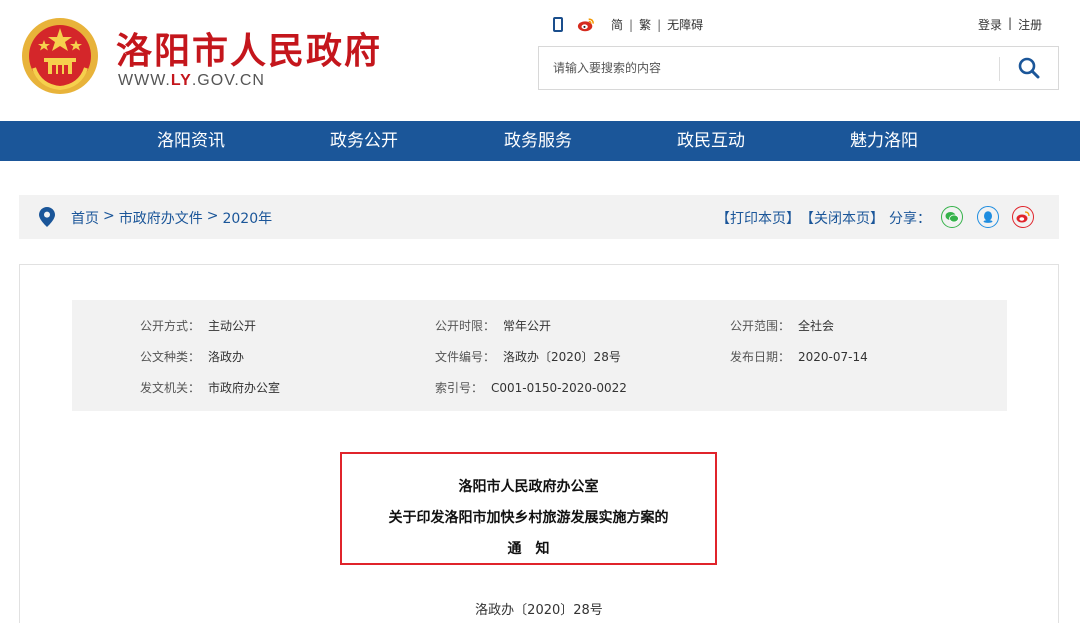 The width and height of the screenshot is (1080, 623). Describe the element at coordinates (910, 219) in the screenshot. I see `share-label: 分享：` at that location.